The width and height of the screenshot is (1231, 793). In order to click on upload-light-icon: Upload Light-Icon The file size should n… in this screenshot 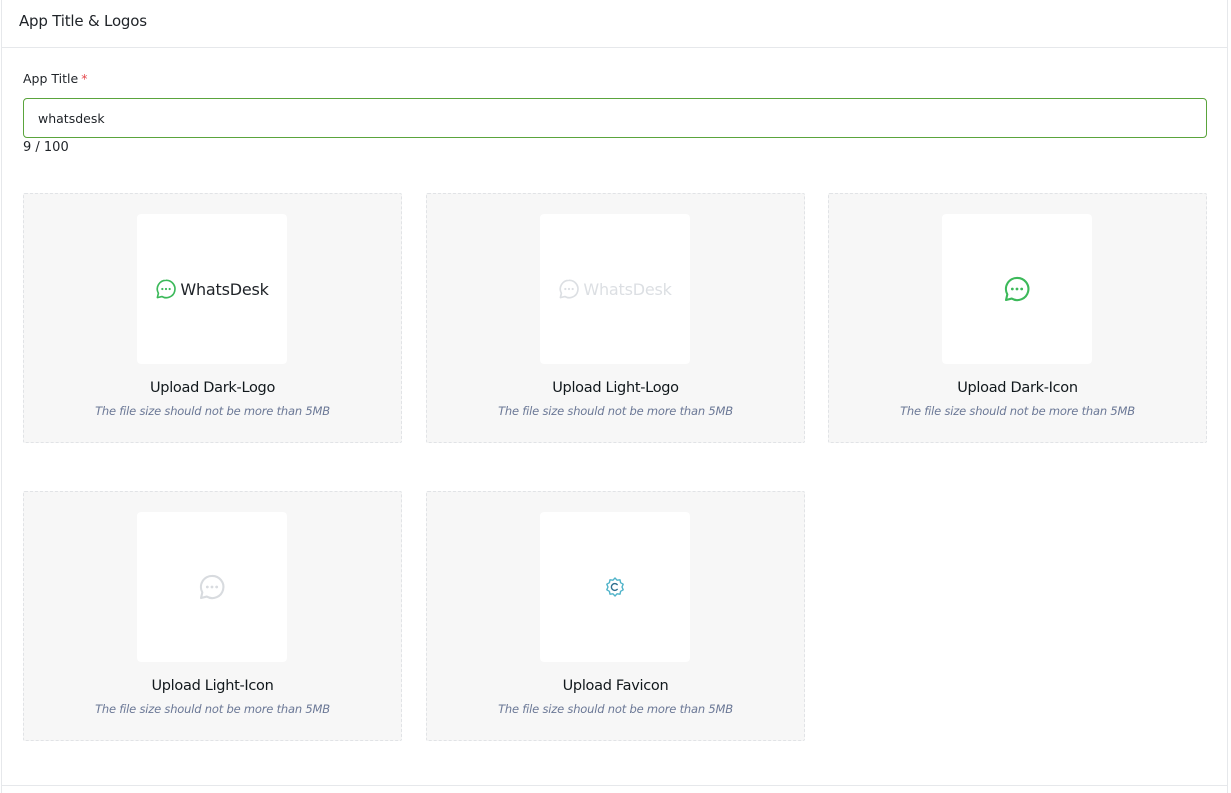, I will do `click(212, 616)`.